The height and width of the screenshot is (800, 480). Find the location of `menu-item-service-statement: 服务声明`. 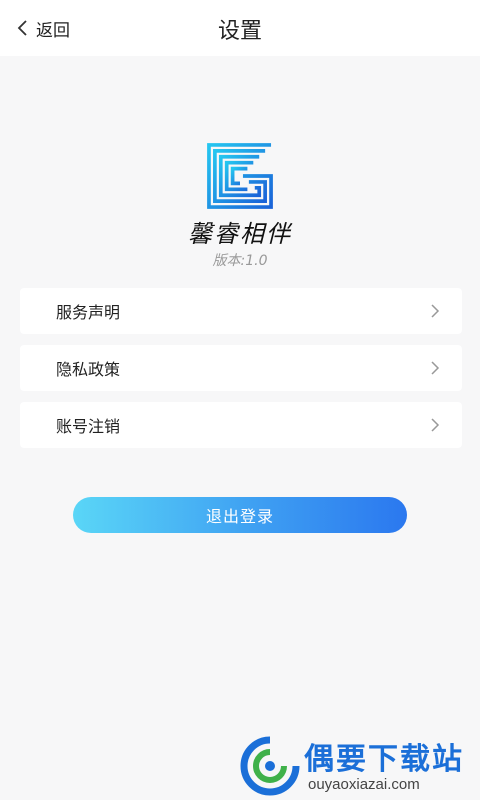

menu-item-service-statement: 服务声明 is located at coordinates (241, 311).